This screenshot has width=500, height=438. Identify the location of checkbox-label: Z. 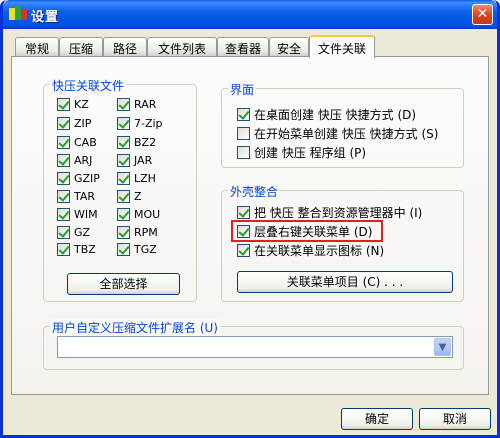
(138, 196).